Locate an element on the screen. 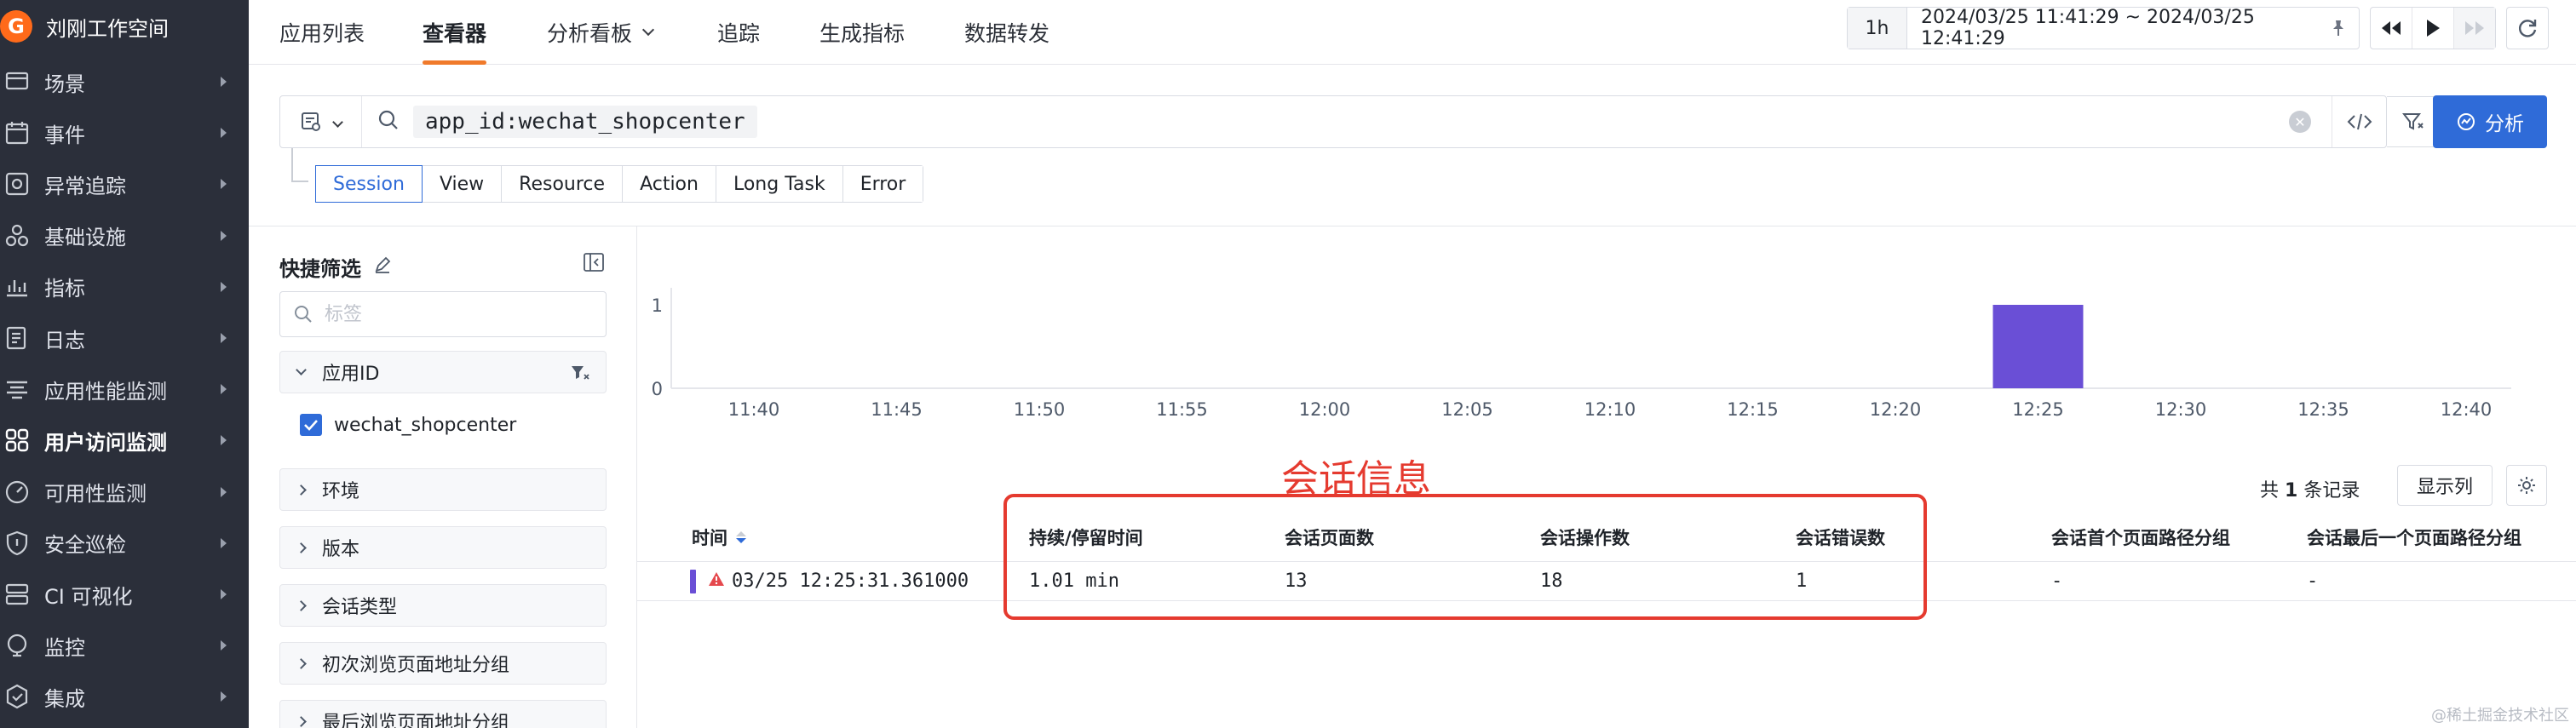  tab-app-list: 应用列表 is located at coordinates (322, 33).